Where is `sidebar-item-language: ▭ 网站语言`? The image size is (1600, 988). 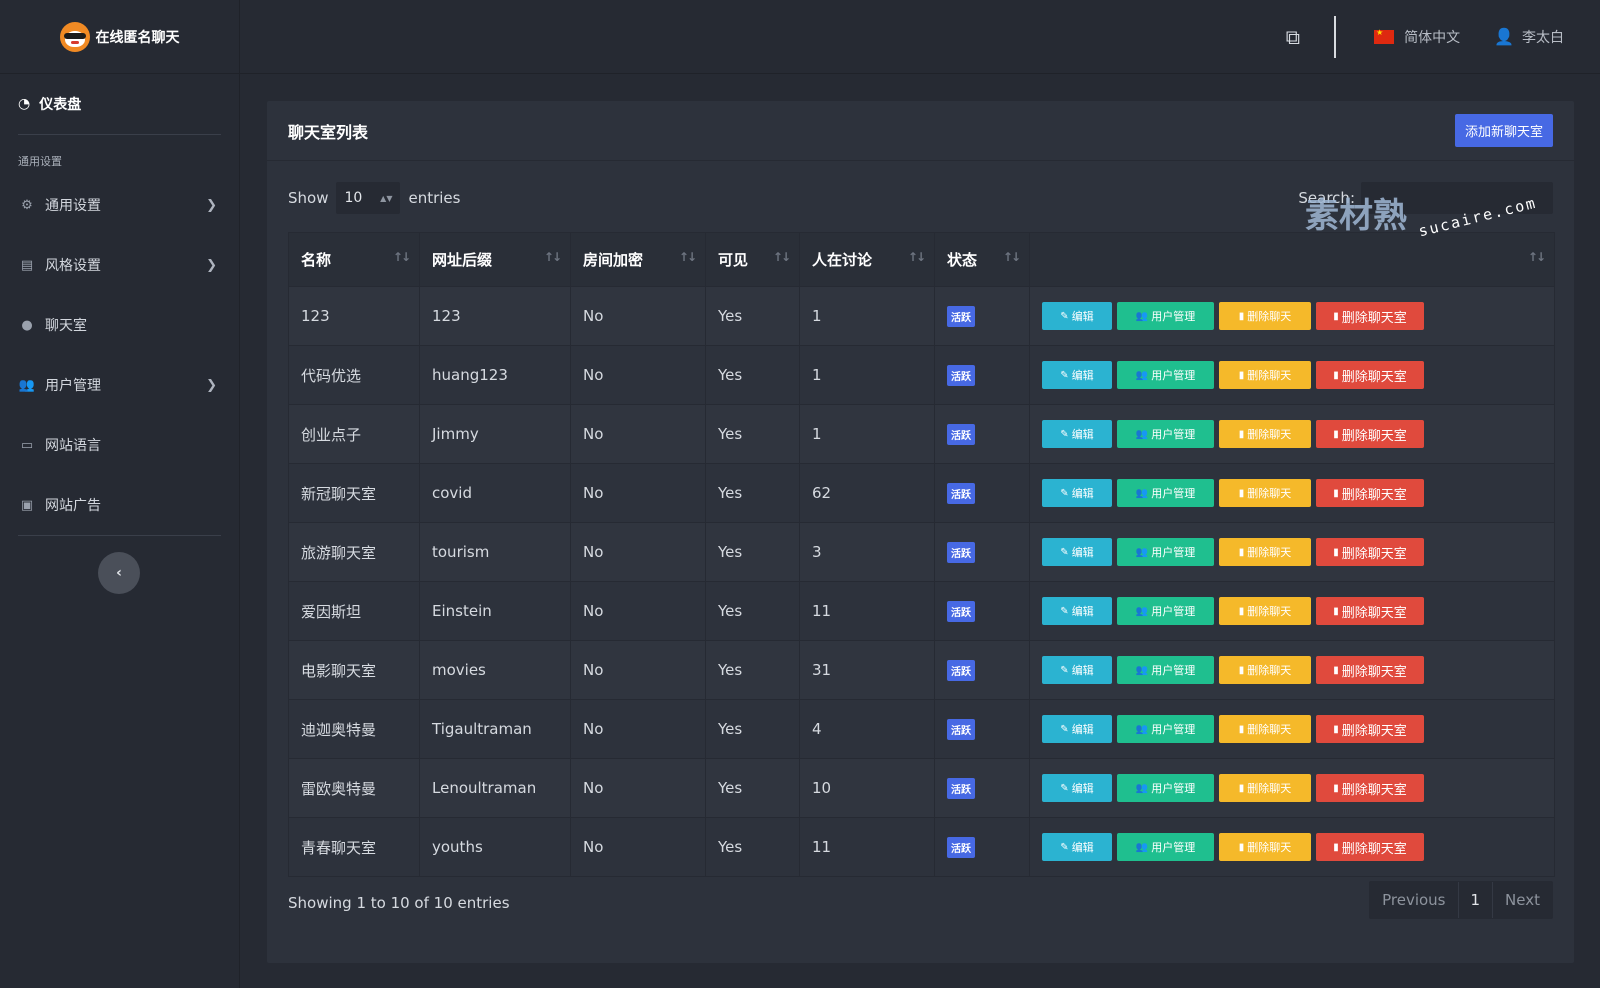 sidebar-item-language: ▭ 网站语言 is located at coordinates (119, 445).